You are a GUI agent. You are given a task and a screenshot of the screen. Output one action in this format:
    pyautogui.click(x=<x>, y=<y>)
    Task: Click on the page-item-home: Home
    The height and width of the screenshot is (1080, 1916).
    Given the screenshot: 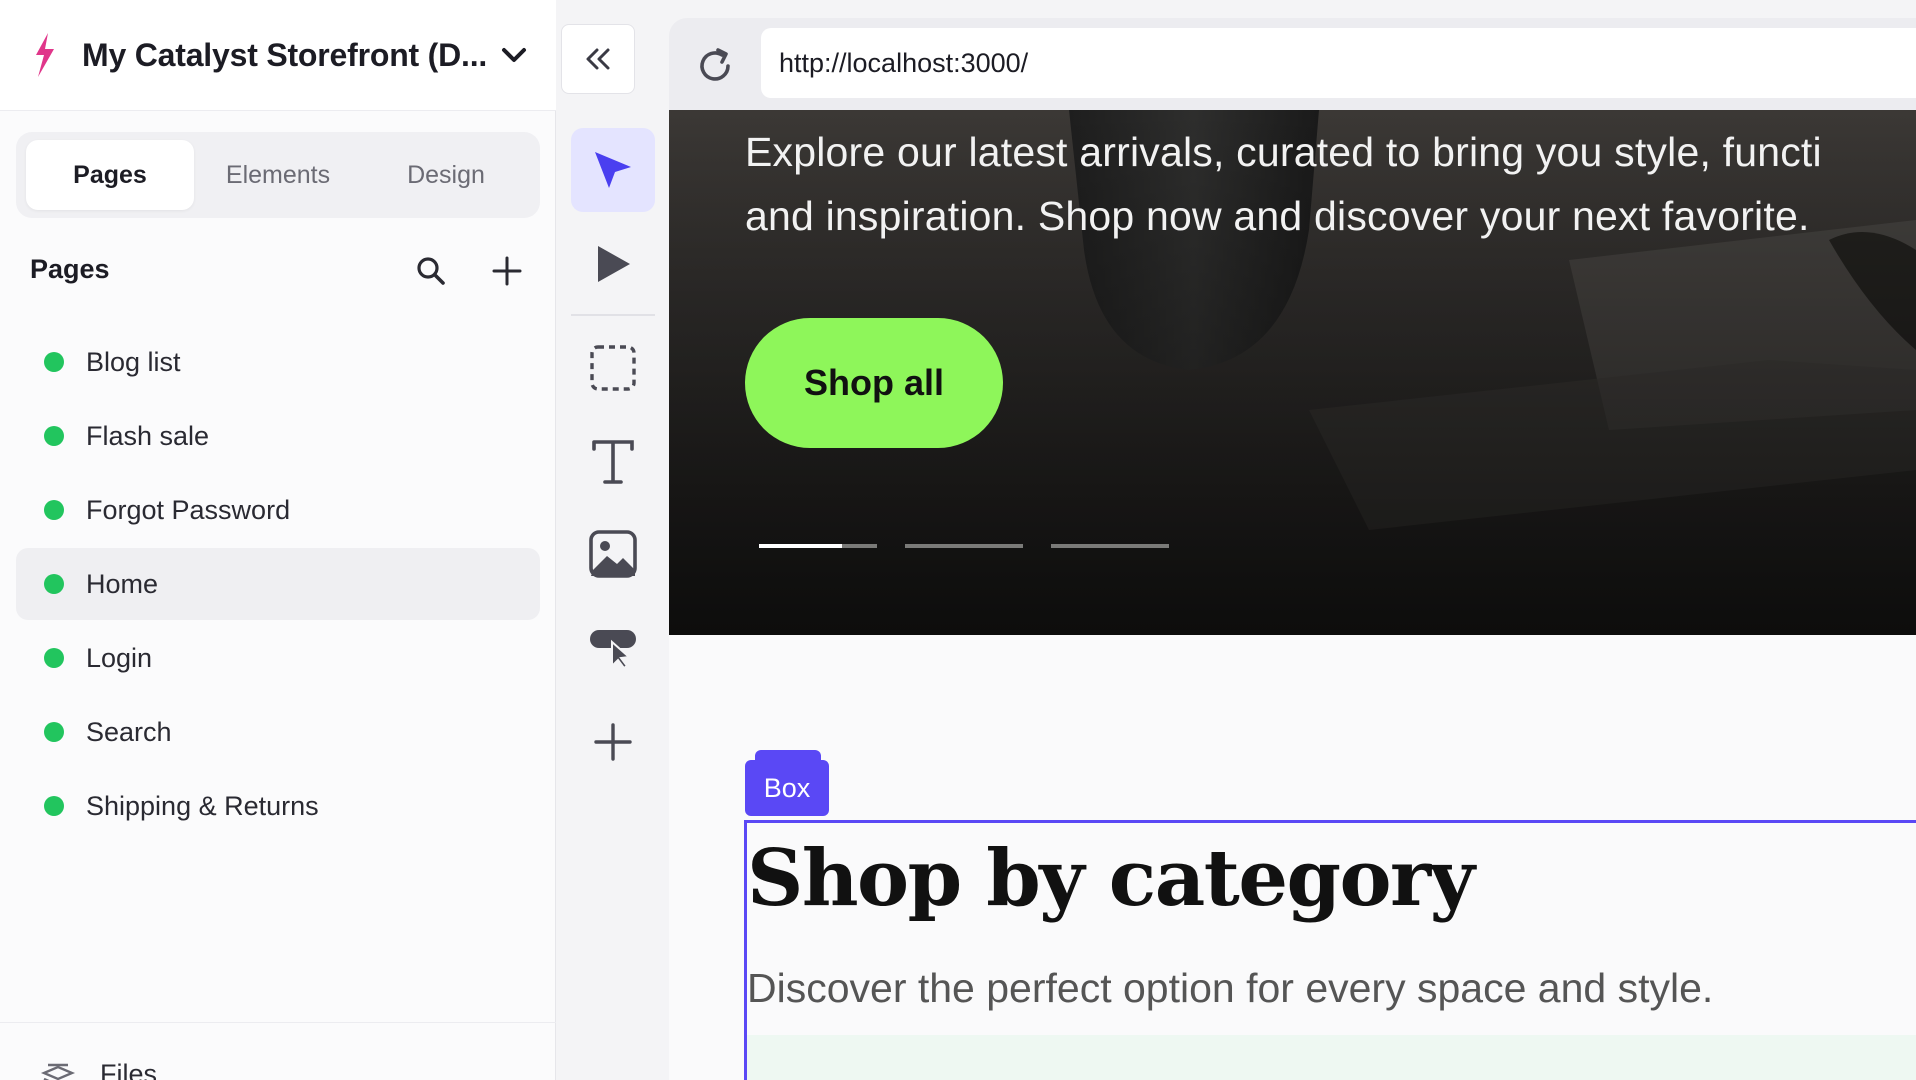 What is the action you would take?
    pyautogui.click(x=278, y=584)
    